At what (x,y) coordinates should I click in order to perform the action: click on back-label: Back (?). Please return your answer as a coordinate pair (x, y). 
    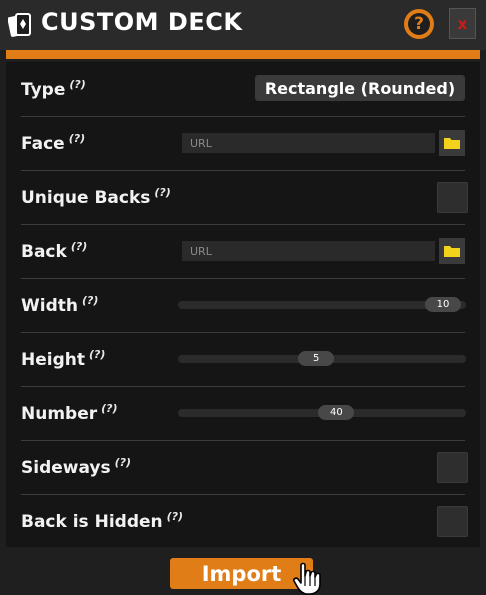
    Looking at the image, I should click on (54, 251).